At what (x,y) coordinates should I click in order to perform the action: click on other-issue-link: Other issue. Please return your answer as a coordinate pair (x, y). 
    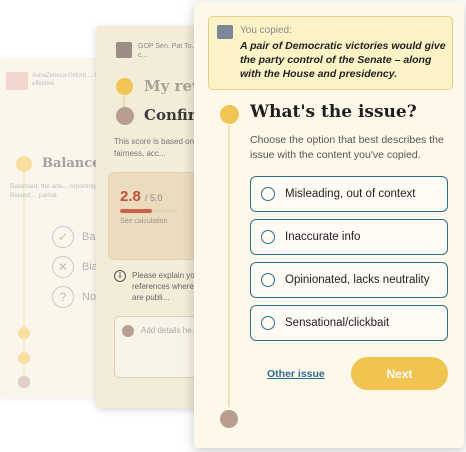
    Looking at the image, I should click on (296, 374).